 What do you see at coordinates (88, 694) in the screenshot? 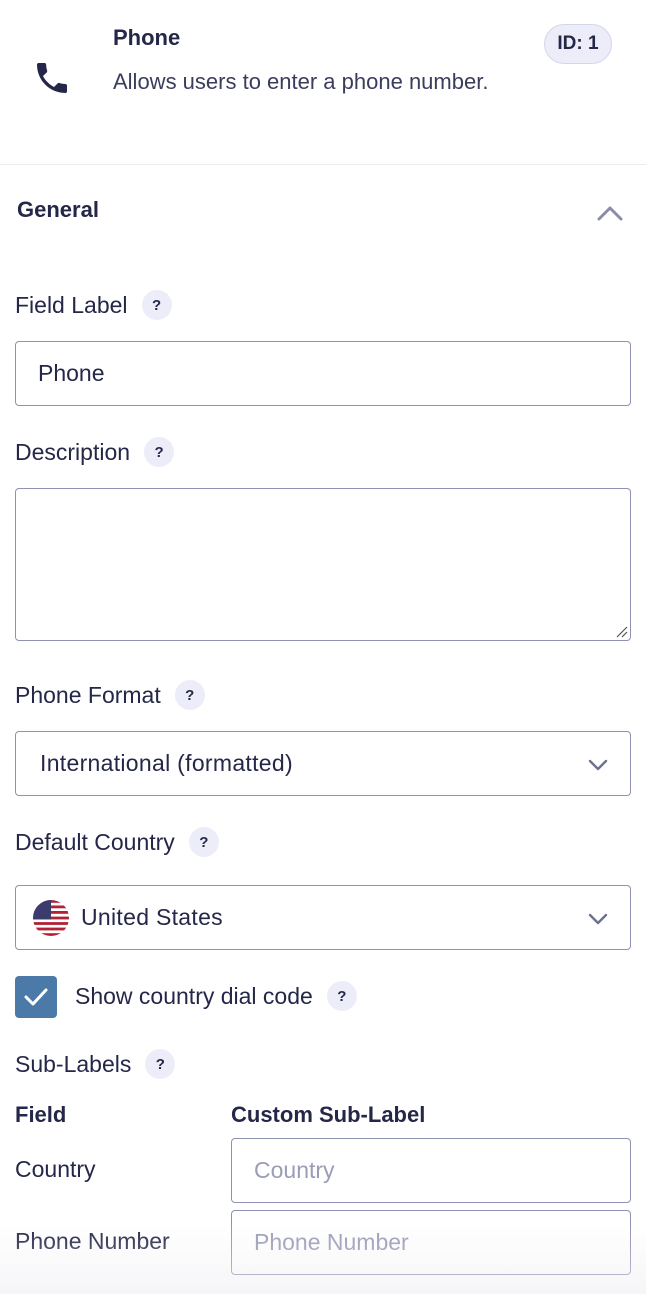
I see `phone-format-text: Phone Format` at bounding box center [88, 694].